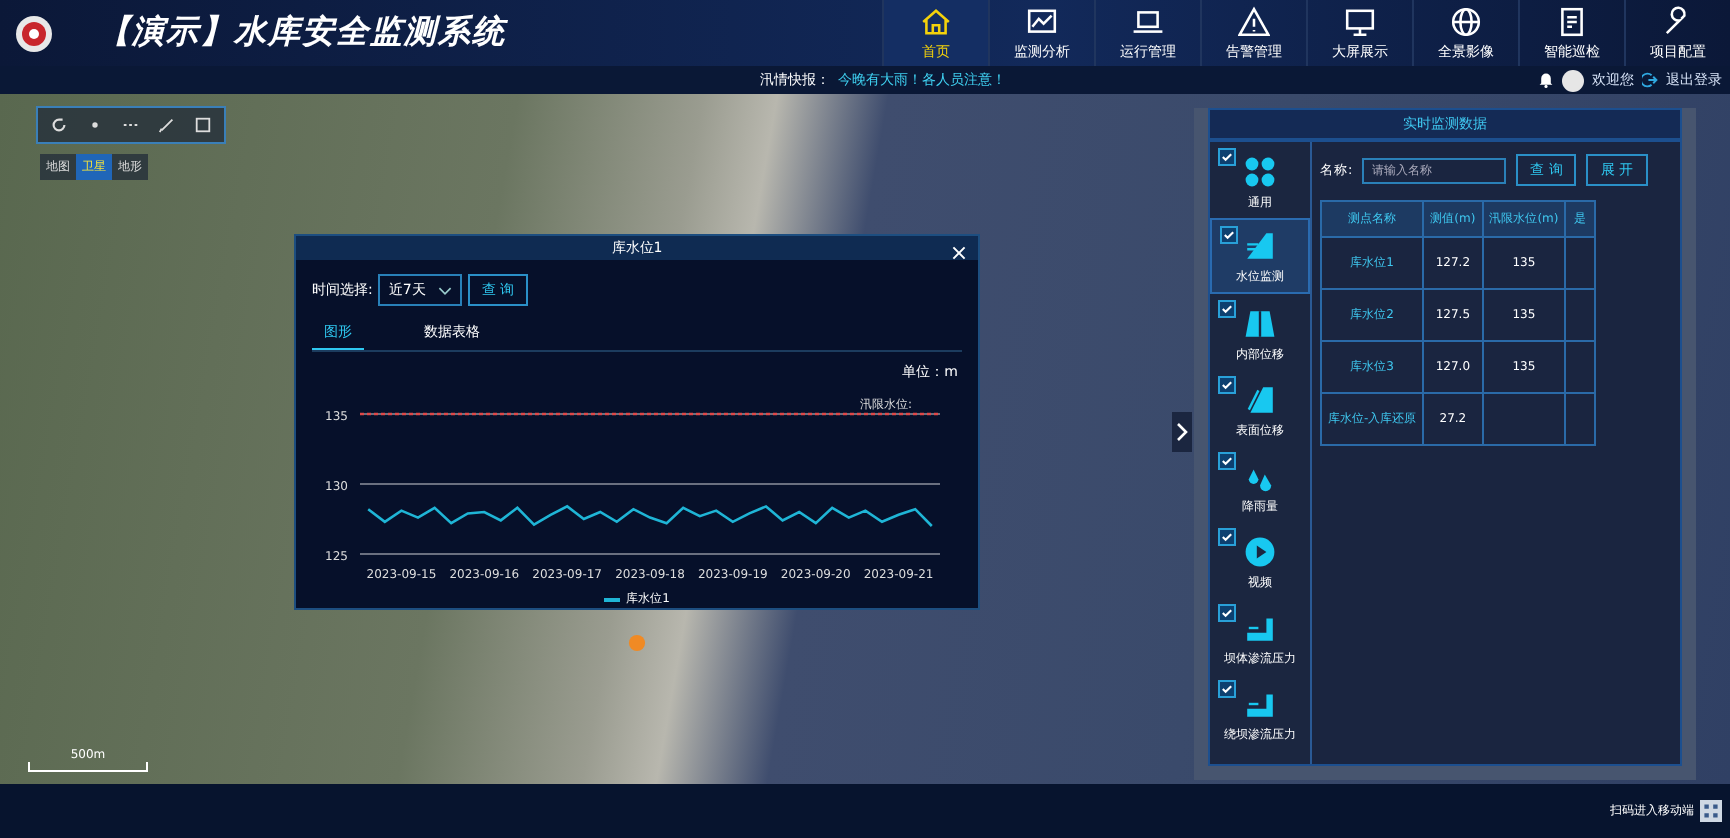 The width and height of the screenshot is (1730, 838). What do you see at coordinates (936, 21) in the screenshot?
I see `home-icon` at bounding box center [936, 21].